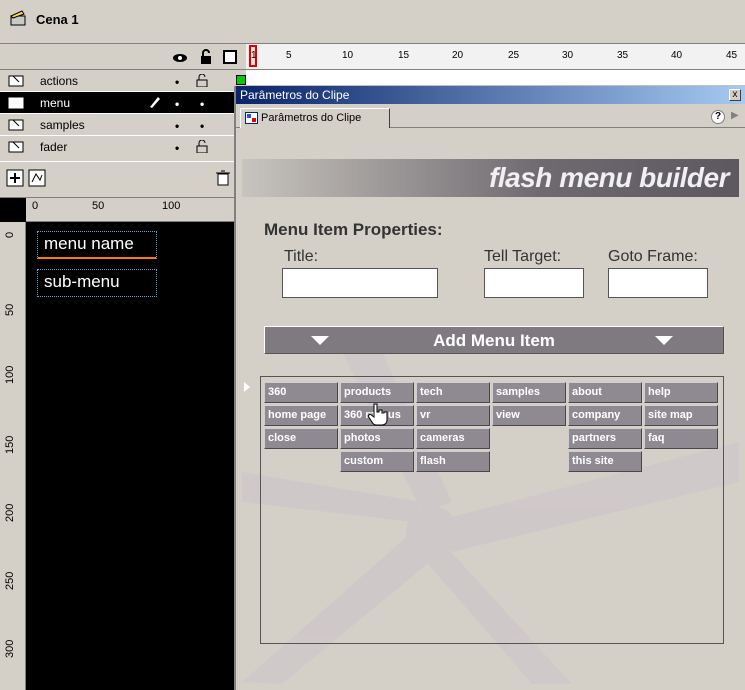  I want to click on ruler-label: 250, so click(10, 580).